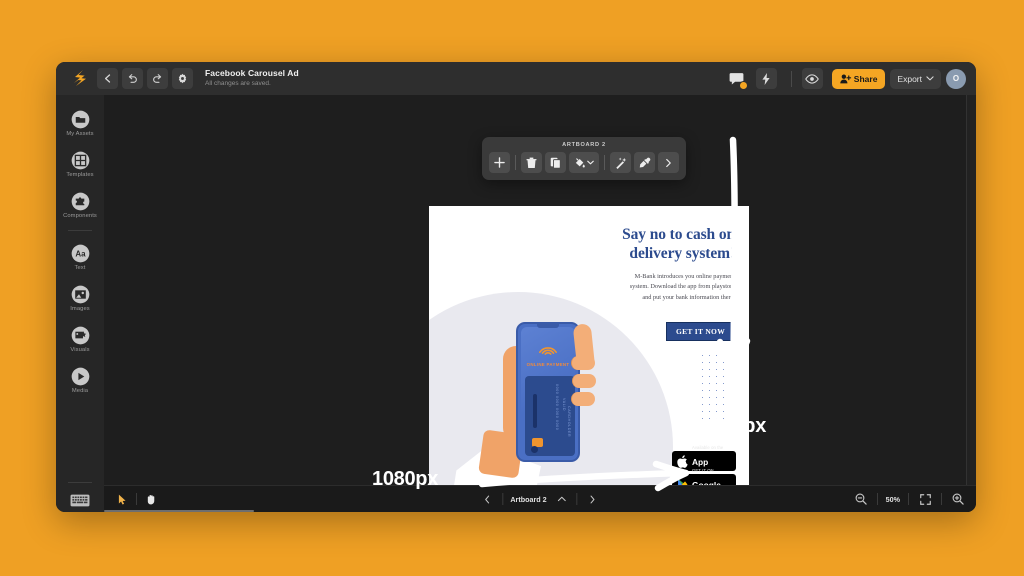 This screenshot has height=576, width=1024. I want to click on app-store-small-text: Available on the, so click(708, 447).